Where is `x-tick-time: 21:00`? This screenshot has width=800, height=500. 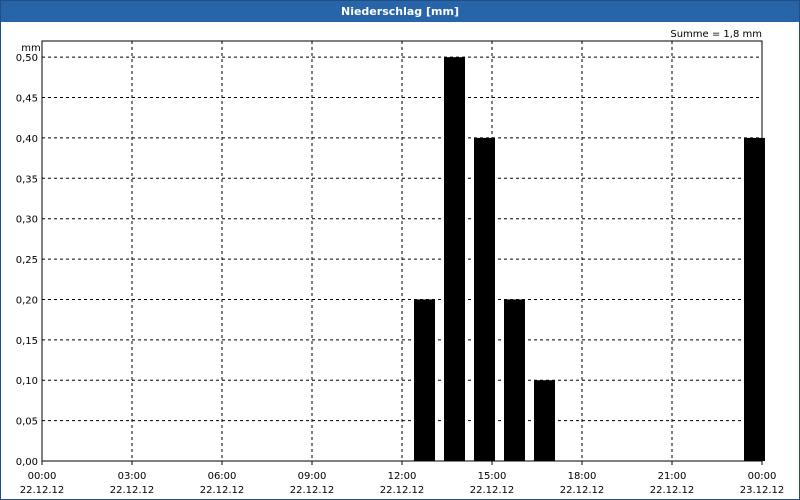 x-tick-time: 21:00 is located at coordinates (672, 476).